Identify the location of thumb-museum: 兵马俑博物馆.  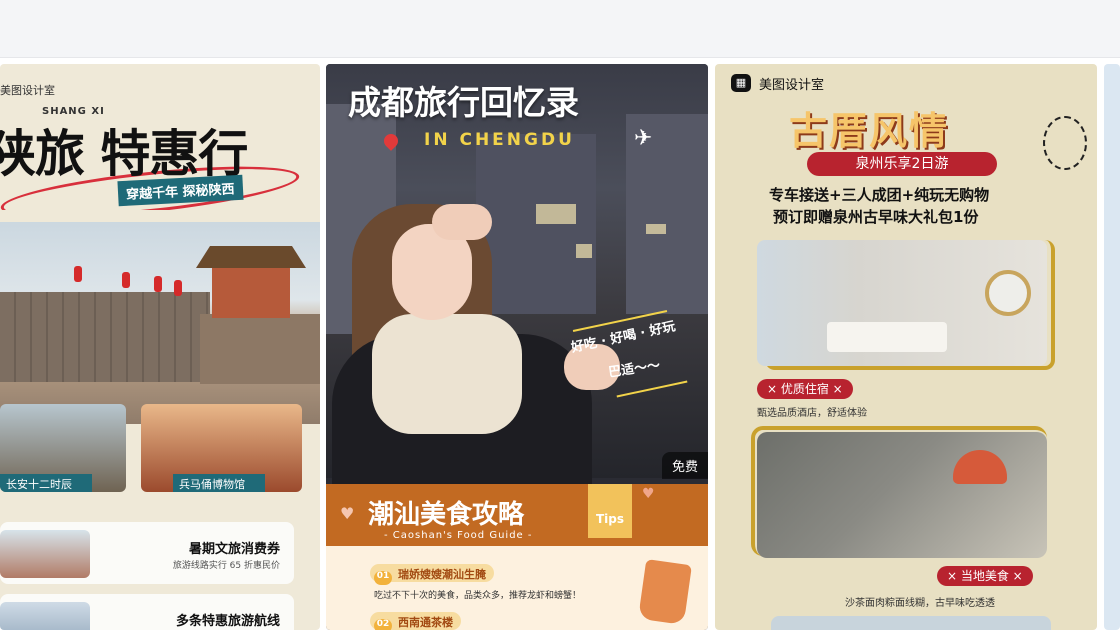
(221, 448).